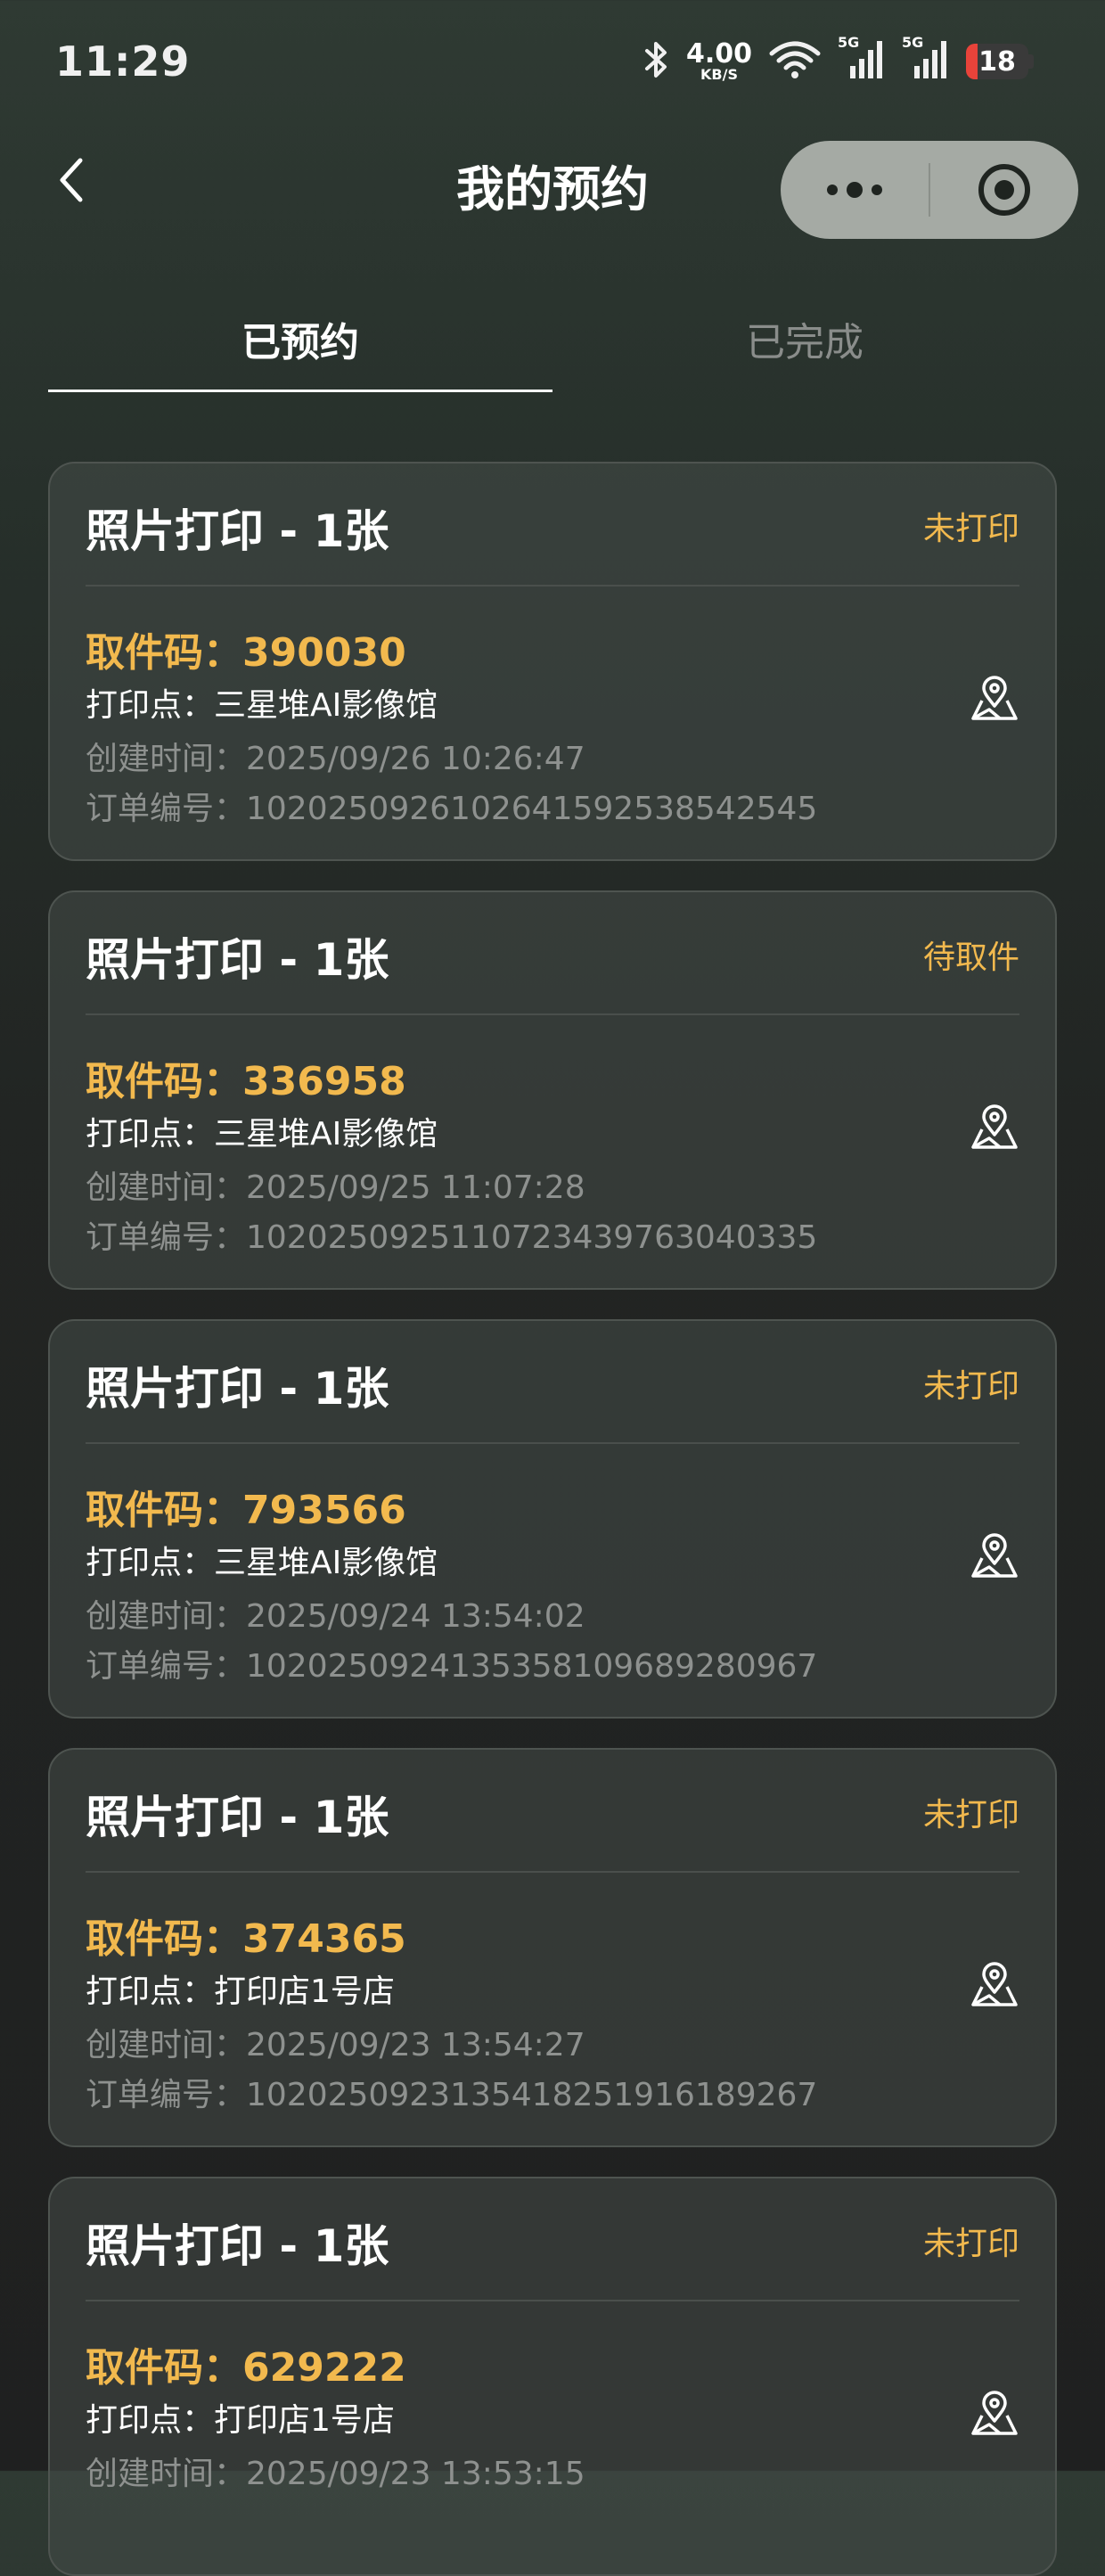  Describe the element at coordinates (719, 74) in the screenshot. I see `net-speed-unit: KB/S` at that location.